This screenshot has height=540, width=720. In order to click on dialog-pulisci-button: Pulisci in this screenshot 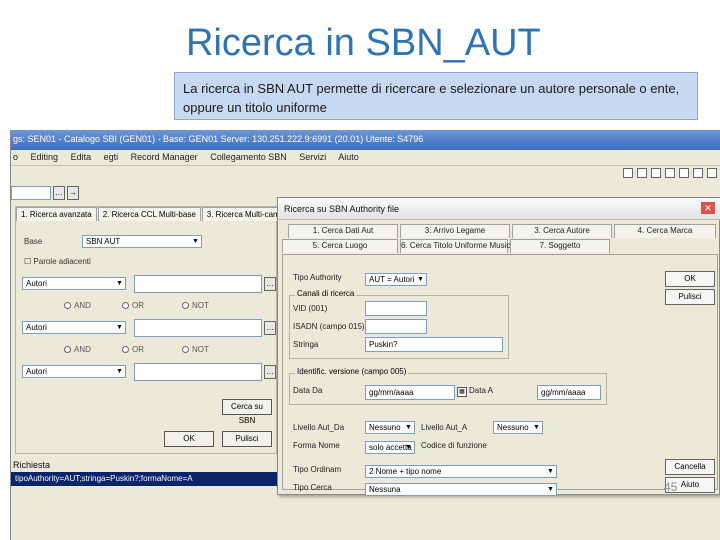, I will do `click(690, 297)`.